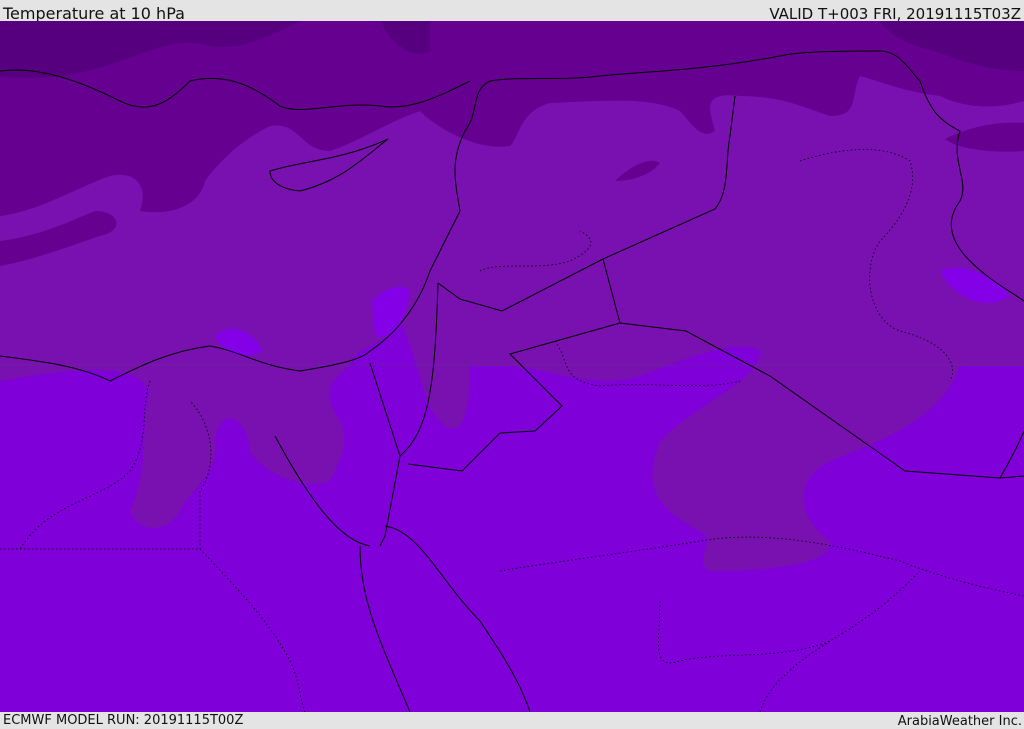 The height and width of the screenshot is (729, 1024). Describe the element at coordinates (123, 720) in the screenshot. I see `model-run: ECMWF MODEL RUN: 20191115T00Z` at that location.